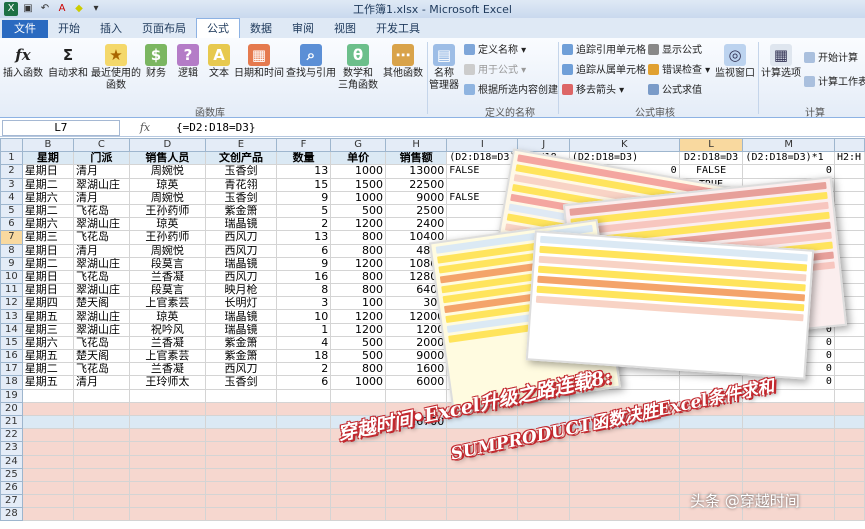  Describe the element at coordinates (11, 395) in the screenshot. I see `row-header: 19` at that location.